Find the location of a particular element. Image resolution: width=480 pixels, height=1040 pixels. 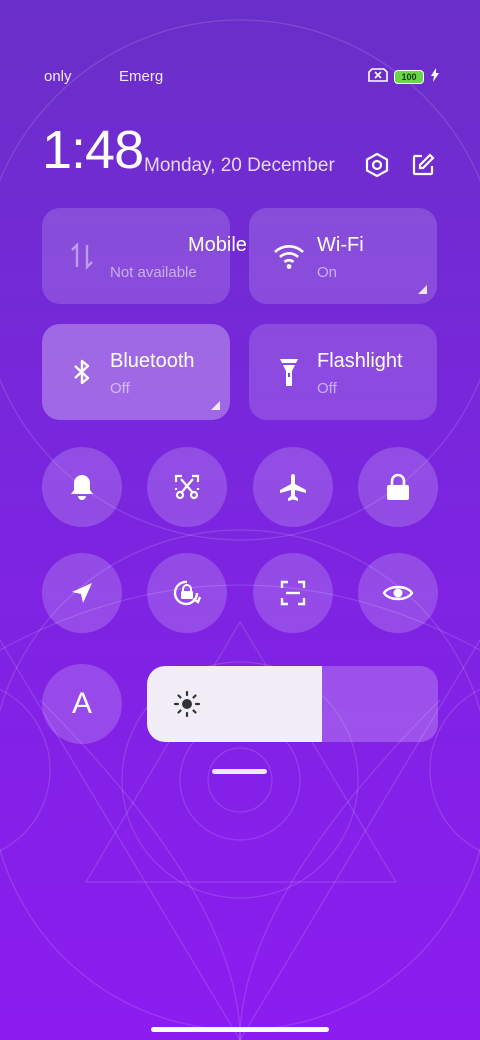

wifi-expand-indicator is located at coordinates (422, 289).